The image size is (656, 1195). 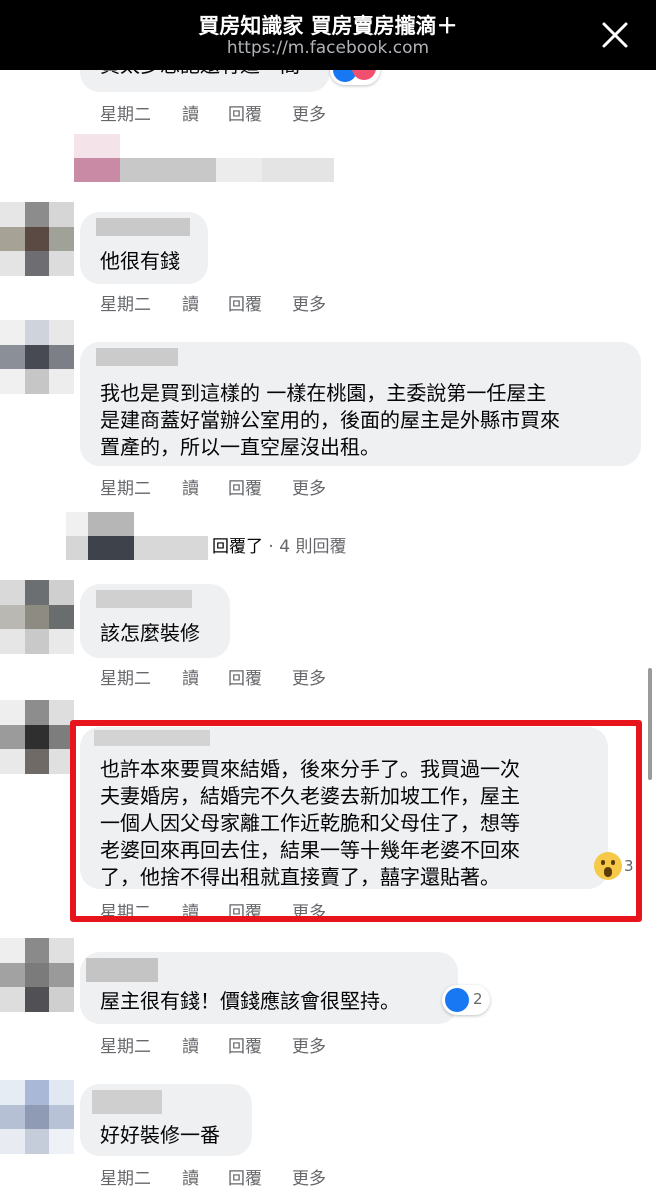 What do you see at coordinates (150, 633) in the screenshot?
I see `comment-text: 該怎麼裝修` at bounding box center [150, 633].